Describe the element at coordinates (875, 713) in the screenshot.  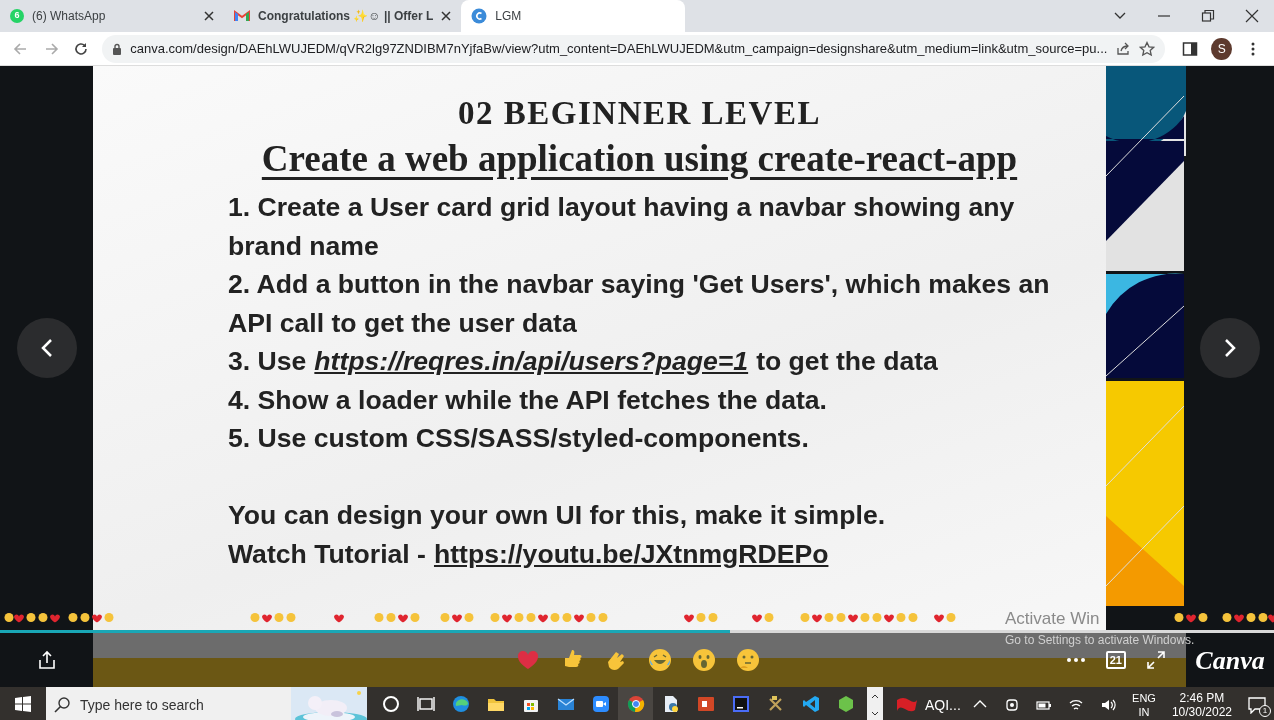
I see `chevron-down-icon` at that location.